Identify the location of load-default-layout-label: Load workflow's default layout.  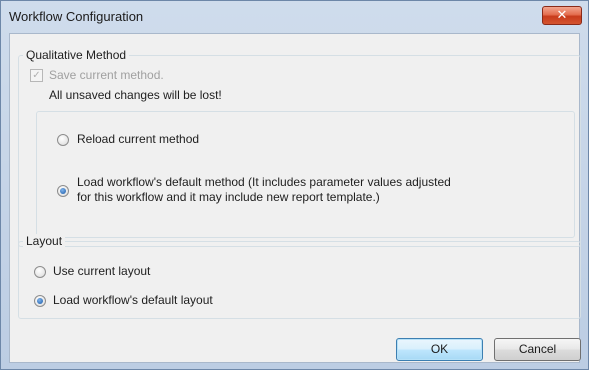
(133, 300).